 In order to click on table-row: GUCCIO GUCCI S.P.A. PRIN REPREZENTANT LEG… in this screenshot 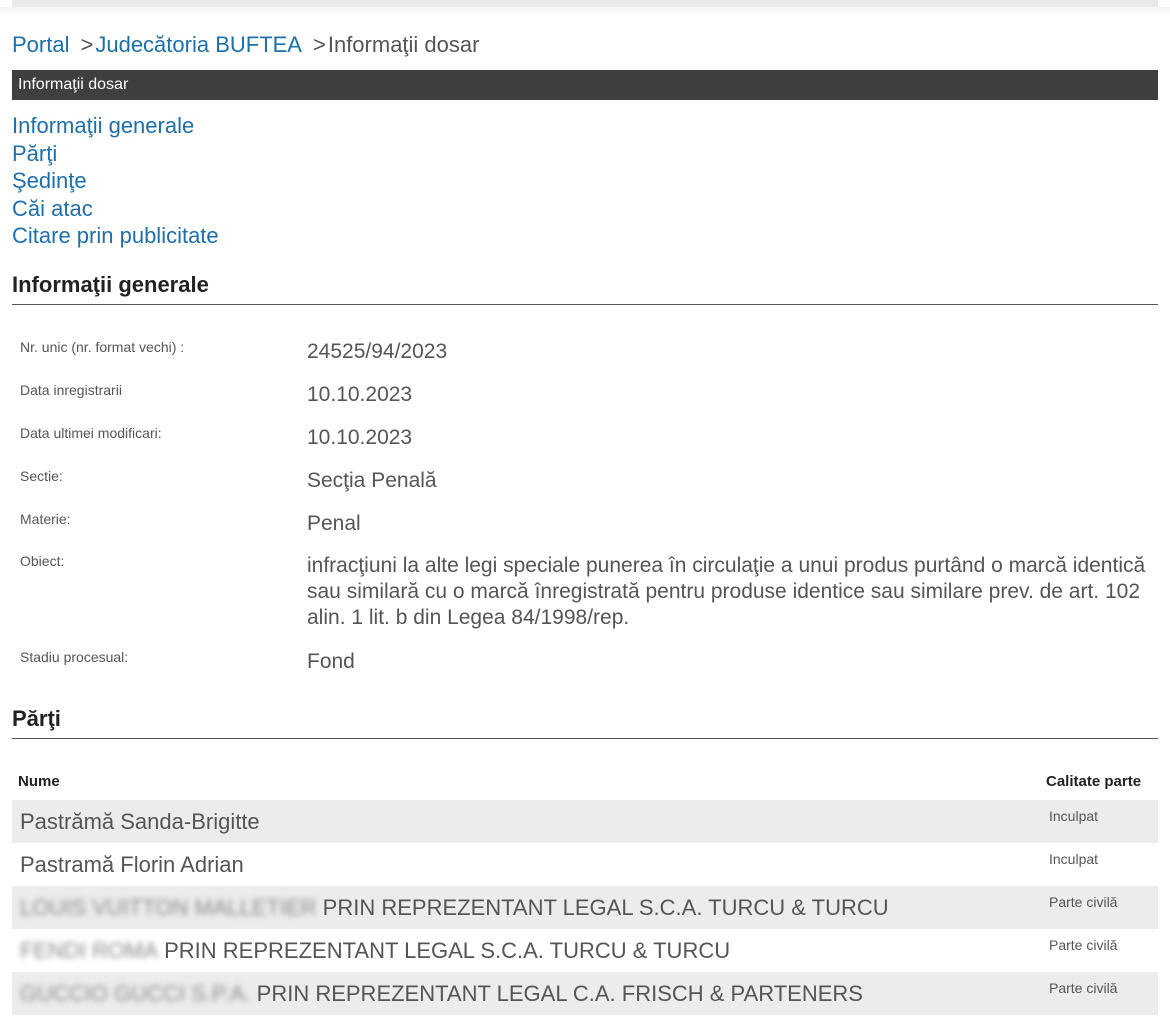, I will do `click(585, 993)`.